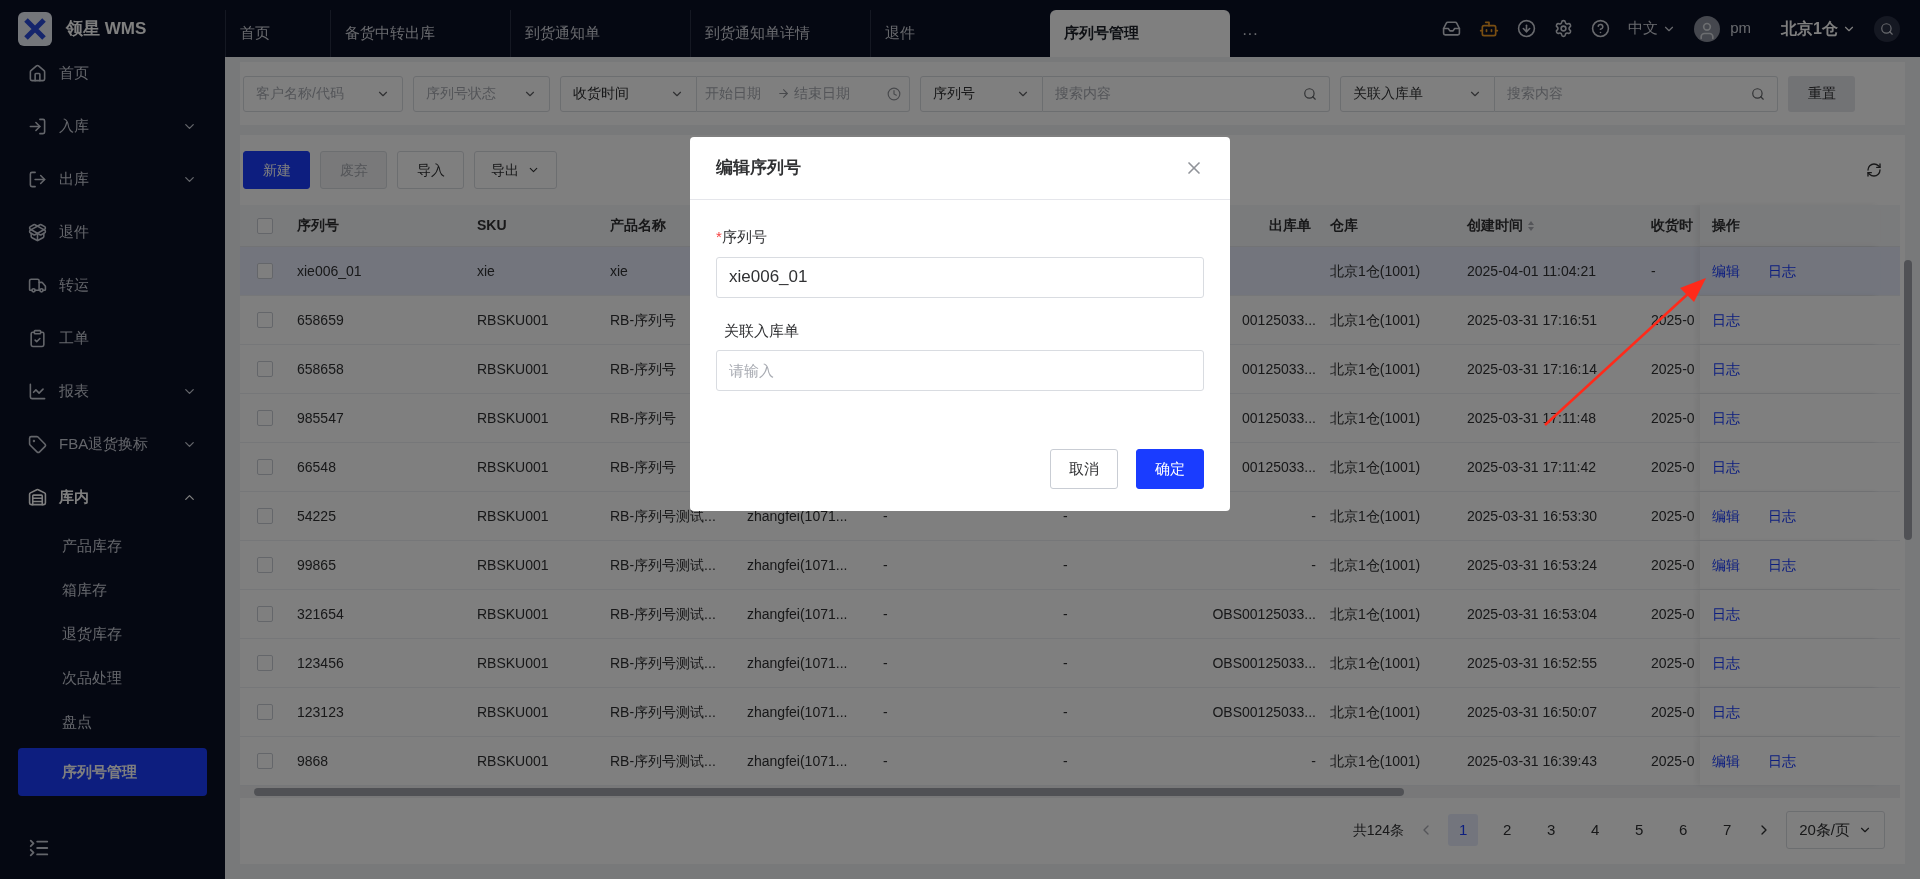 The image size is (1920, 879). I want to click on table-cell-text: 123123, so click(320, 712).